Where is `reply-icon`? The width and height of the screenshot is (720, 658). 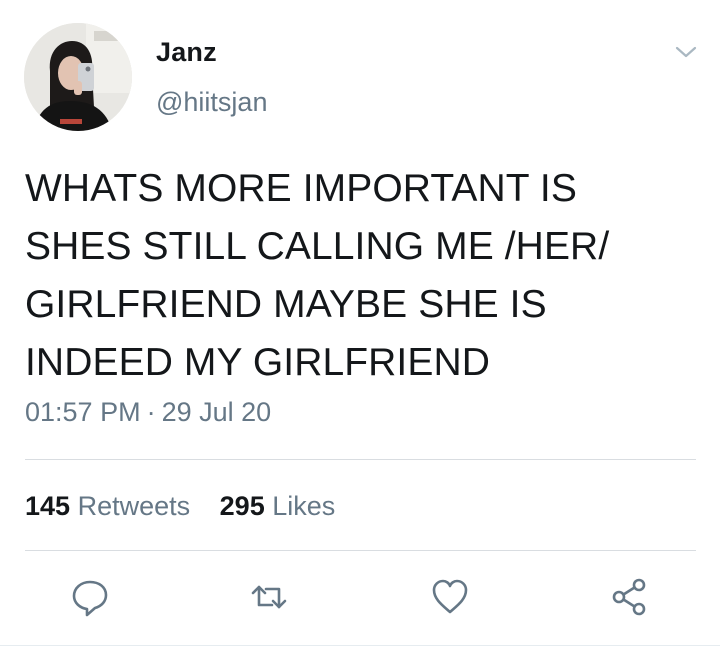
reply-icon is located at coordinates (90, 597).